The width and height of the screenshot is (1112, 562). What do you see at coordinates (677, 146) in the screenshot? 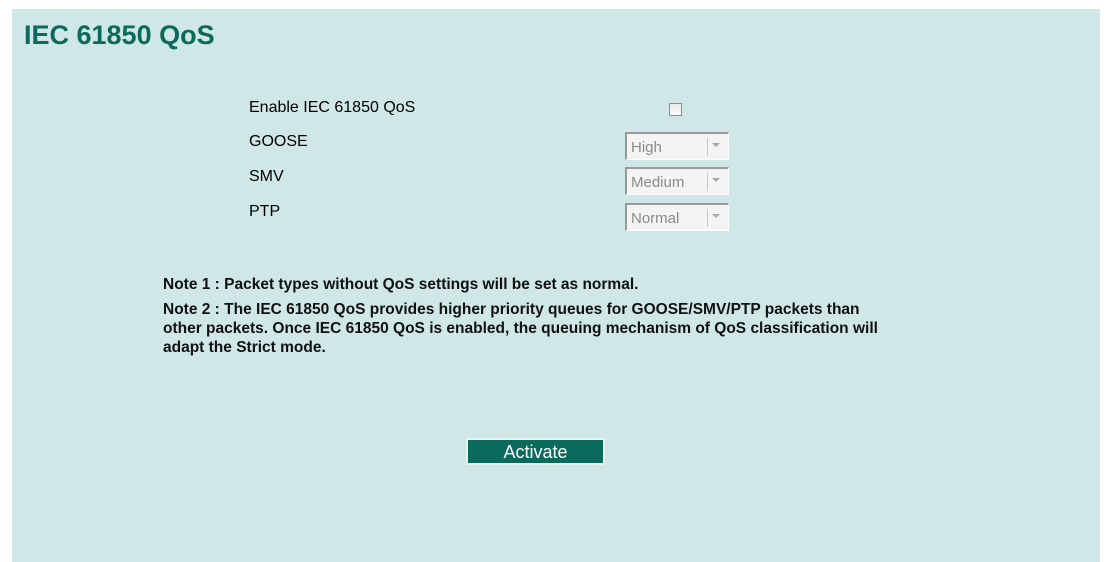
I see `goose-priority-select: High` at bounding box center [677, 146].